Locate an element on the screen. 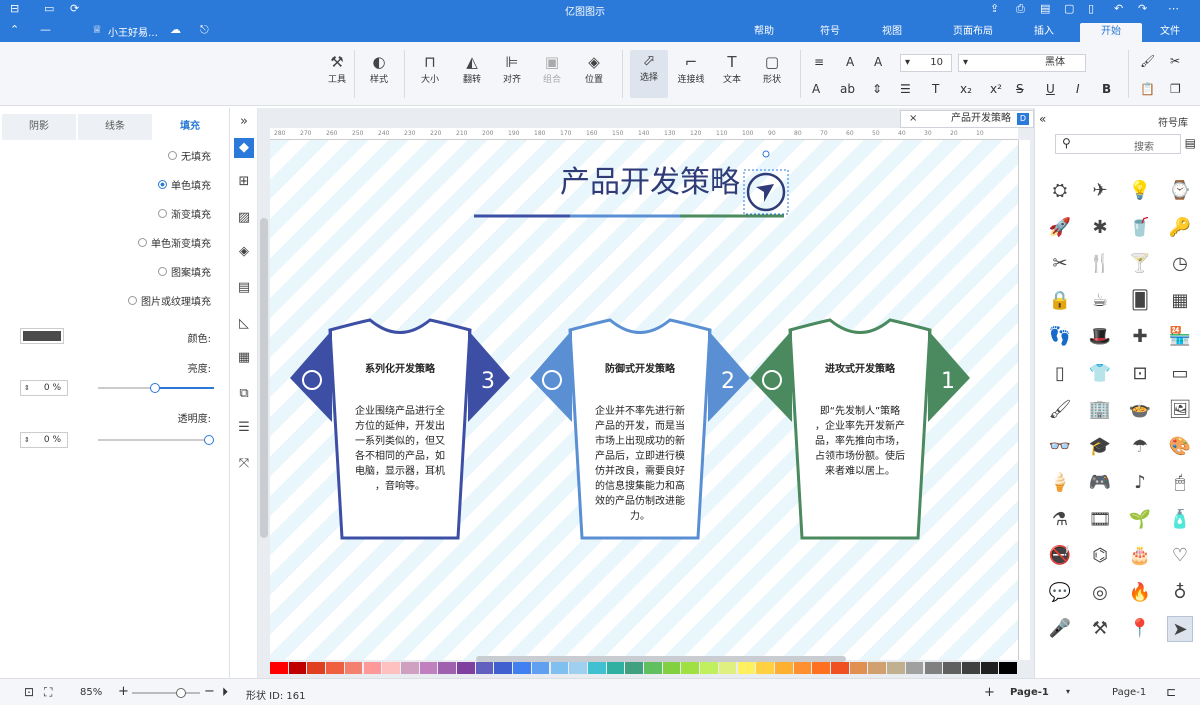 Image resolution: width=1200 pixels, height=705 pixels. watch-icon: ⌚ is located at coordinates (1180, 191).